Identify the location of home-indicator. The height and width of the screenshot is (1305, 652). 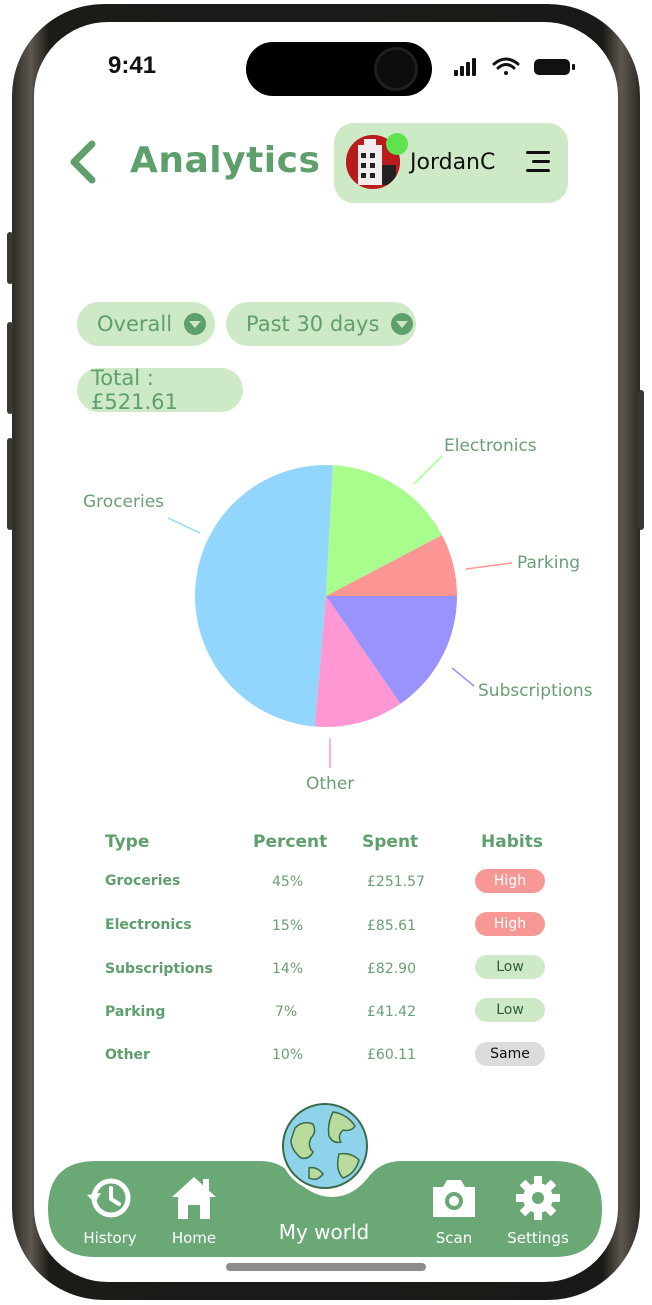
(326, 1267).